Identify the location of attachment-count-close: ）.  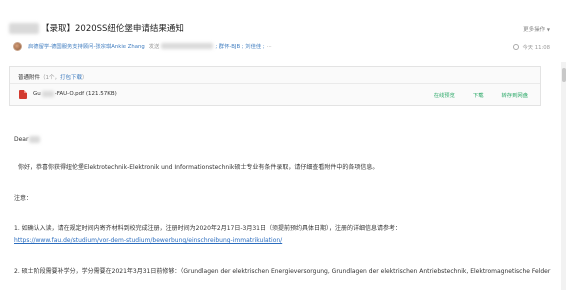
(85, 78).